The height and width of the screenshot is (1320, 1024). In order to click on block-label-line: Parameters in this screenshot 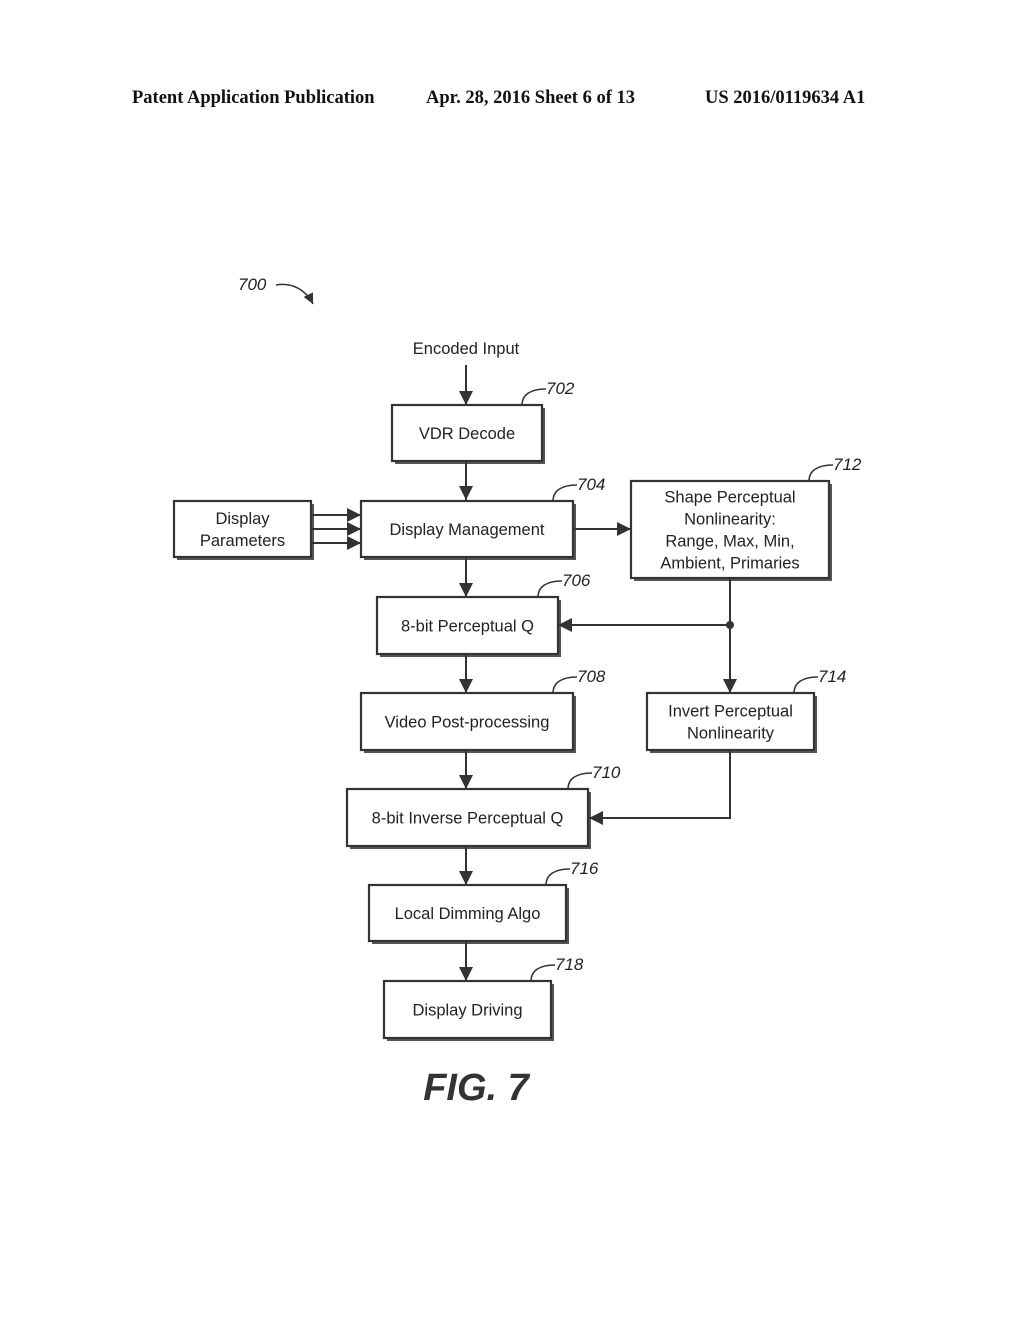, I will do `click(242, 541)`.